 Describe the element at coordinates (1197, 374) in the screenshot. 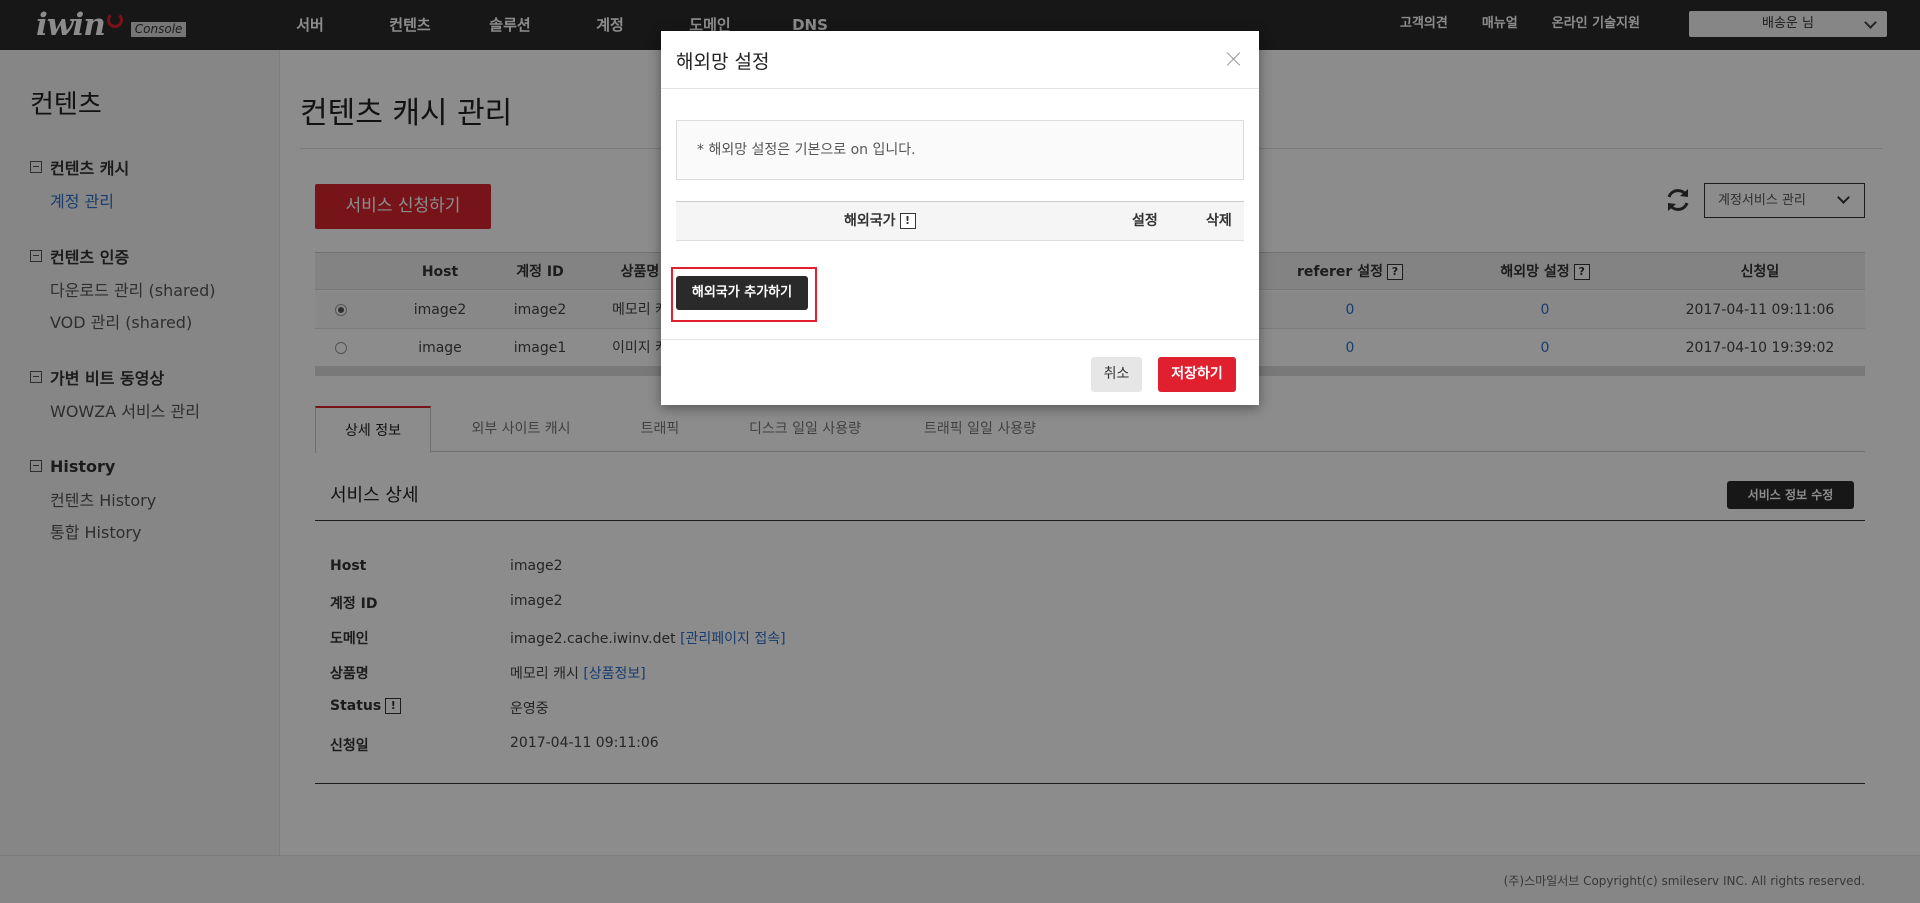

I see `save-button: 저장하기` at that location.